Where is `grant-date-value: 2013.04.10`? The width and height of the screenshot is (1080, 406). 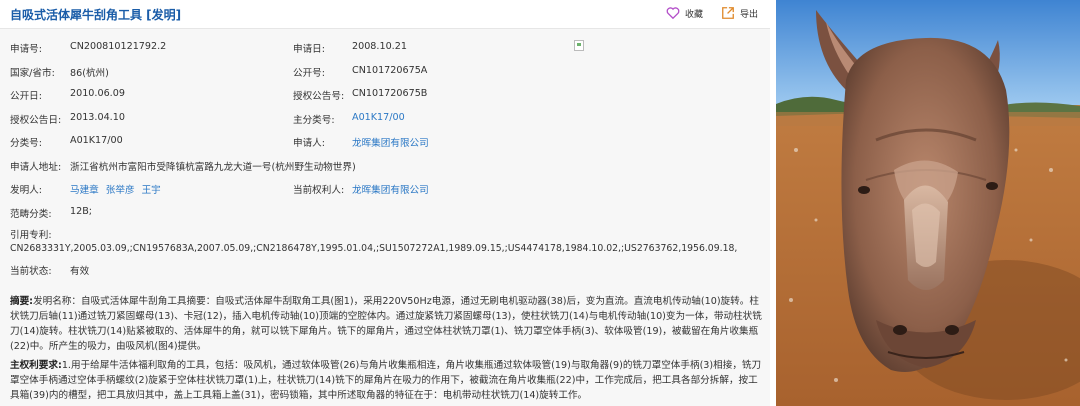
grant-date-value: 2013.04.10 is located at coordinates (97, 117).